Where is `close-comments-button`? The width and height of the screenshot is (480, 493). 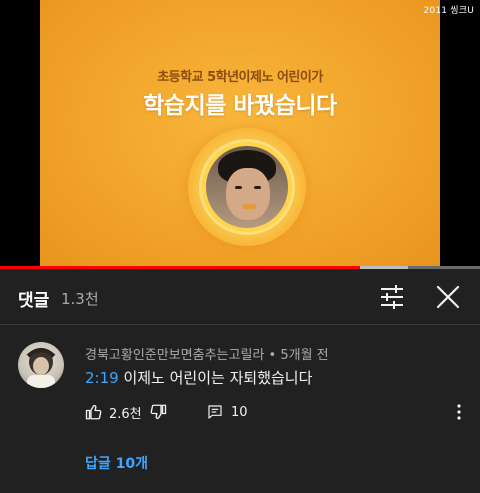
close-comments-button is located at coordinates (448, 297).